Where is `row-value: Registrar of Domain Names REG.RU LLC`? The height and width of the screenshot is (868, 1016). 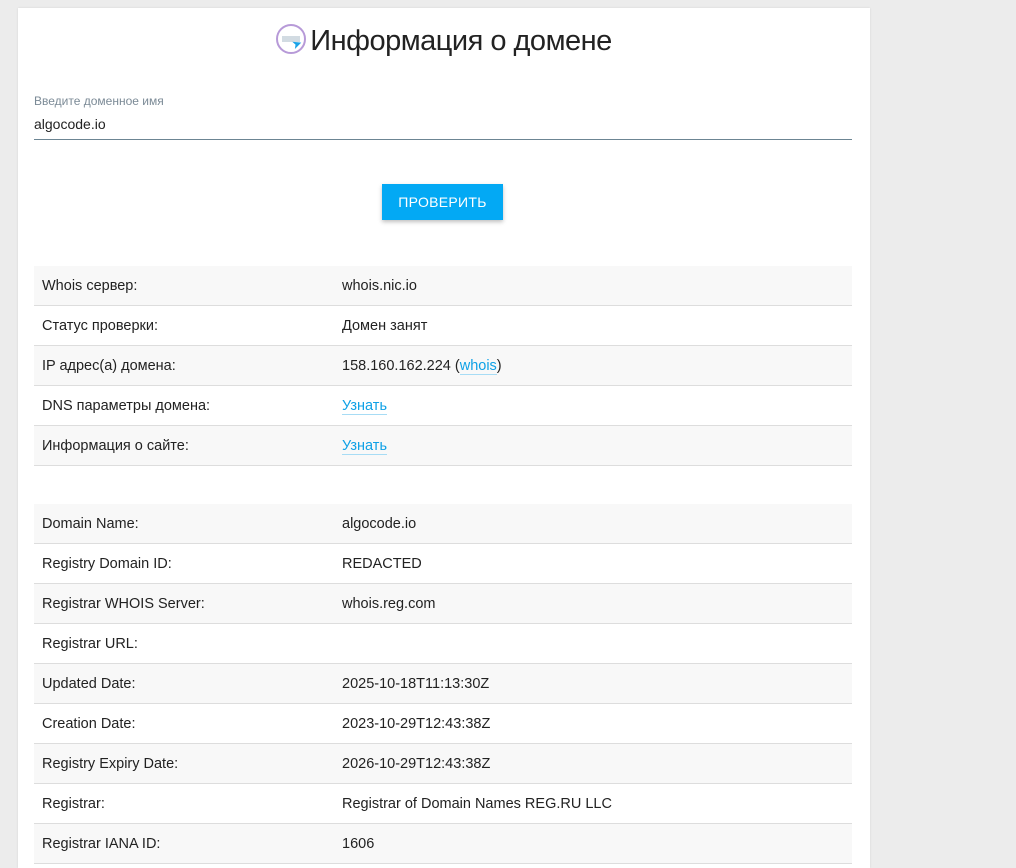 row-value: Registrar of Domain Names REG.RU LLC is located at coordinates (593, 803).